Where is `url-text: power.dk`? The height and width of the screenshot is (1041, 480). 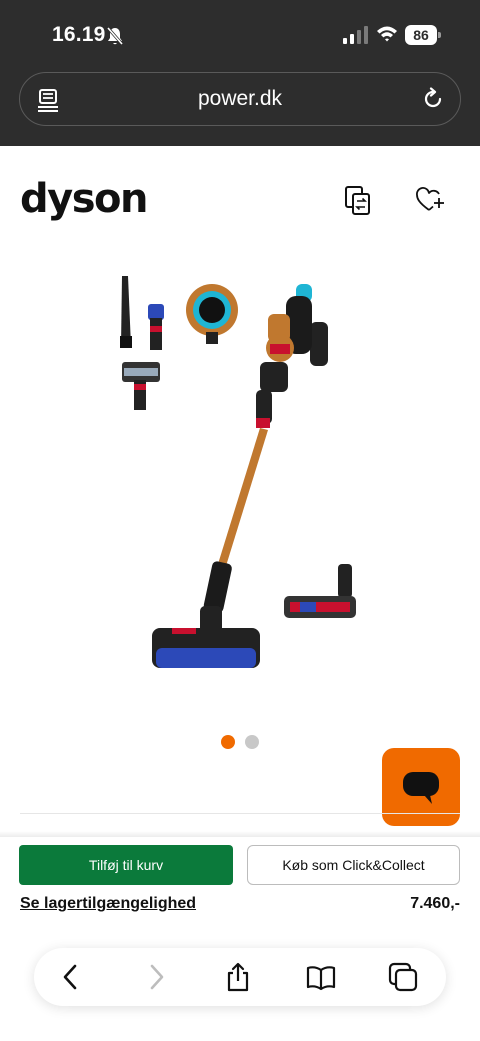
url-text: power.dk is located at coordinates (240, 99).